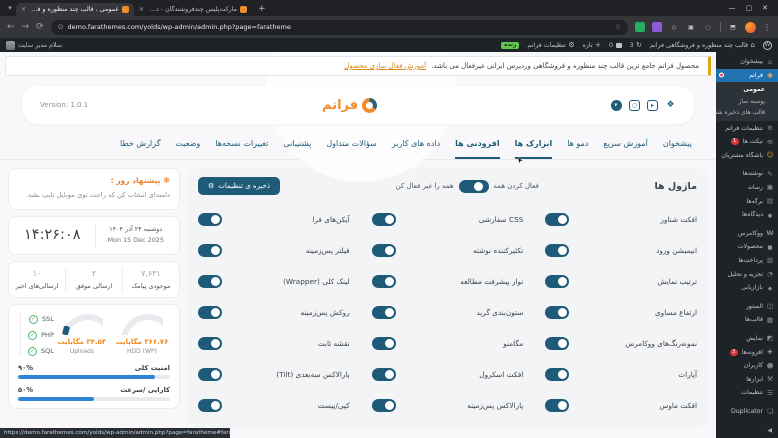 This screenshot has height=438, width=778. I want to click on adminbar-fara-settings: ⚙ تنظیمات فراتم, so click(550, 45).